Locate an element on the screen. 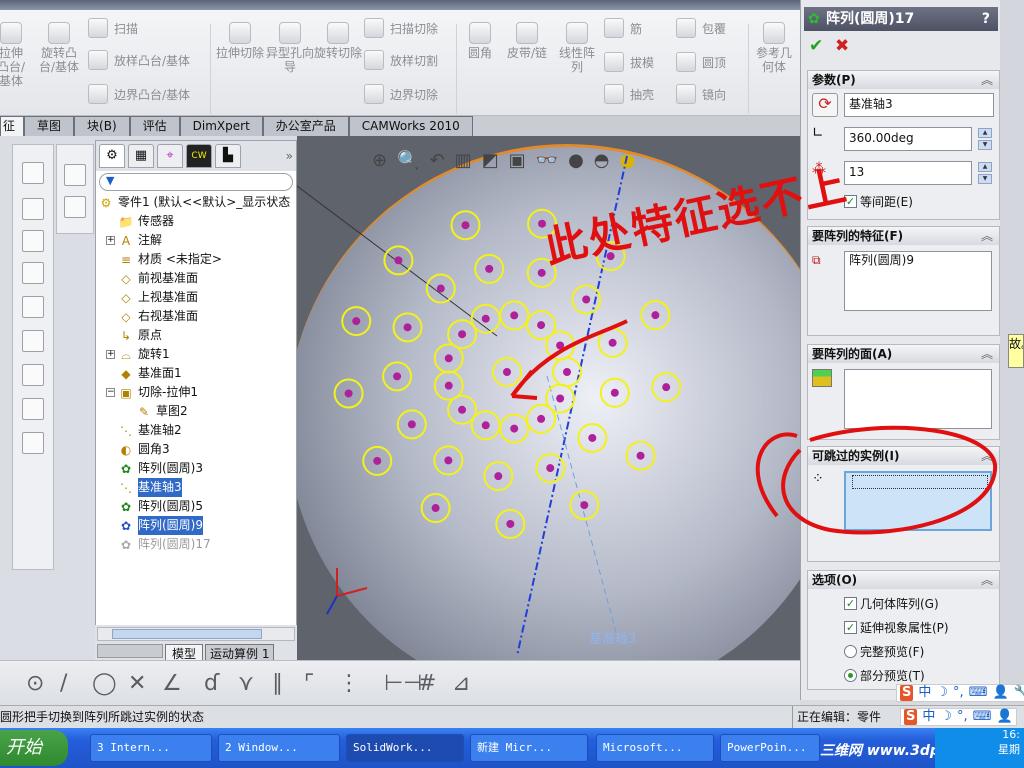  tree-item: ↳ 原点 is located at coordinates (140, 335).